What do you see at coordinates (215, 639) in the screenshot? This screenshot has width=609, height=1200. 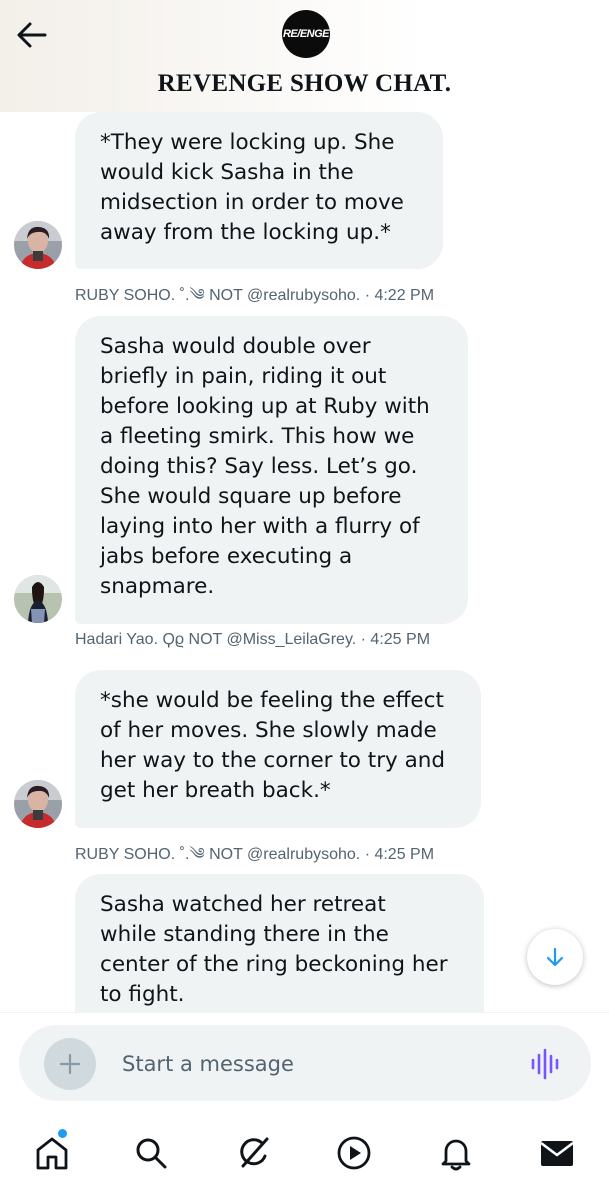 I see `sender-name: Hadari Yao. Ϙϱ NOT @Miss_LeilaGrey.` at bounding box center [215, 639].